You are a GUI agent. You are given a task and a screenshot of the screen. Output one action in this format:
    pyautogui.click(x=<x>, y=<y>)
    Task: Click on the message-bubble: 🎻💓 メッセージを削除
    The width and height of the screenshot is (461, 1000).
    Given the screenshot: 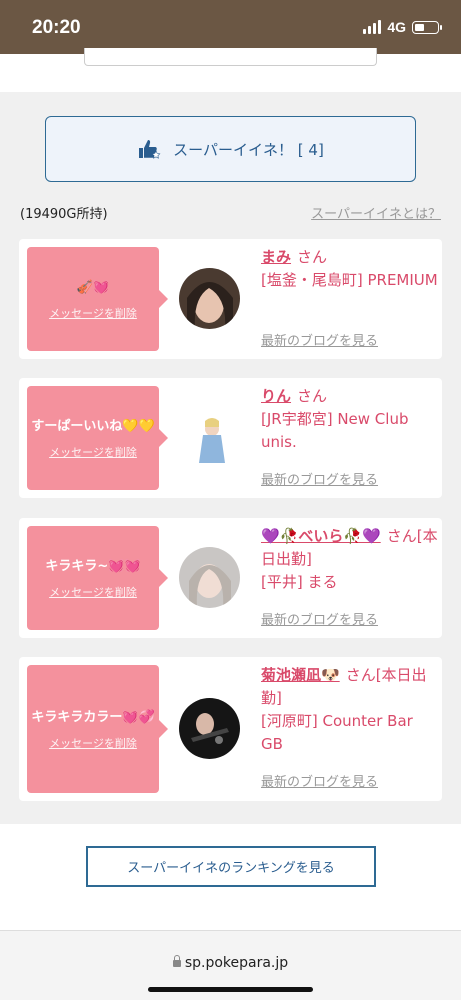 What is the action you would take?
    pyautogui.click(x=97, y=299)
    